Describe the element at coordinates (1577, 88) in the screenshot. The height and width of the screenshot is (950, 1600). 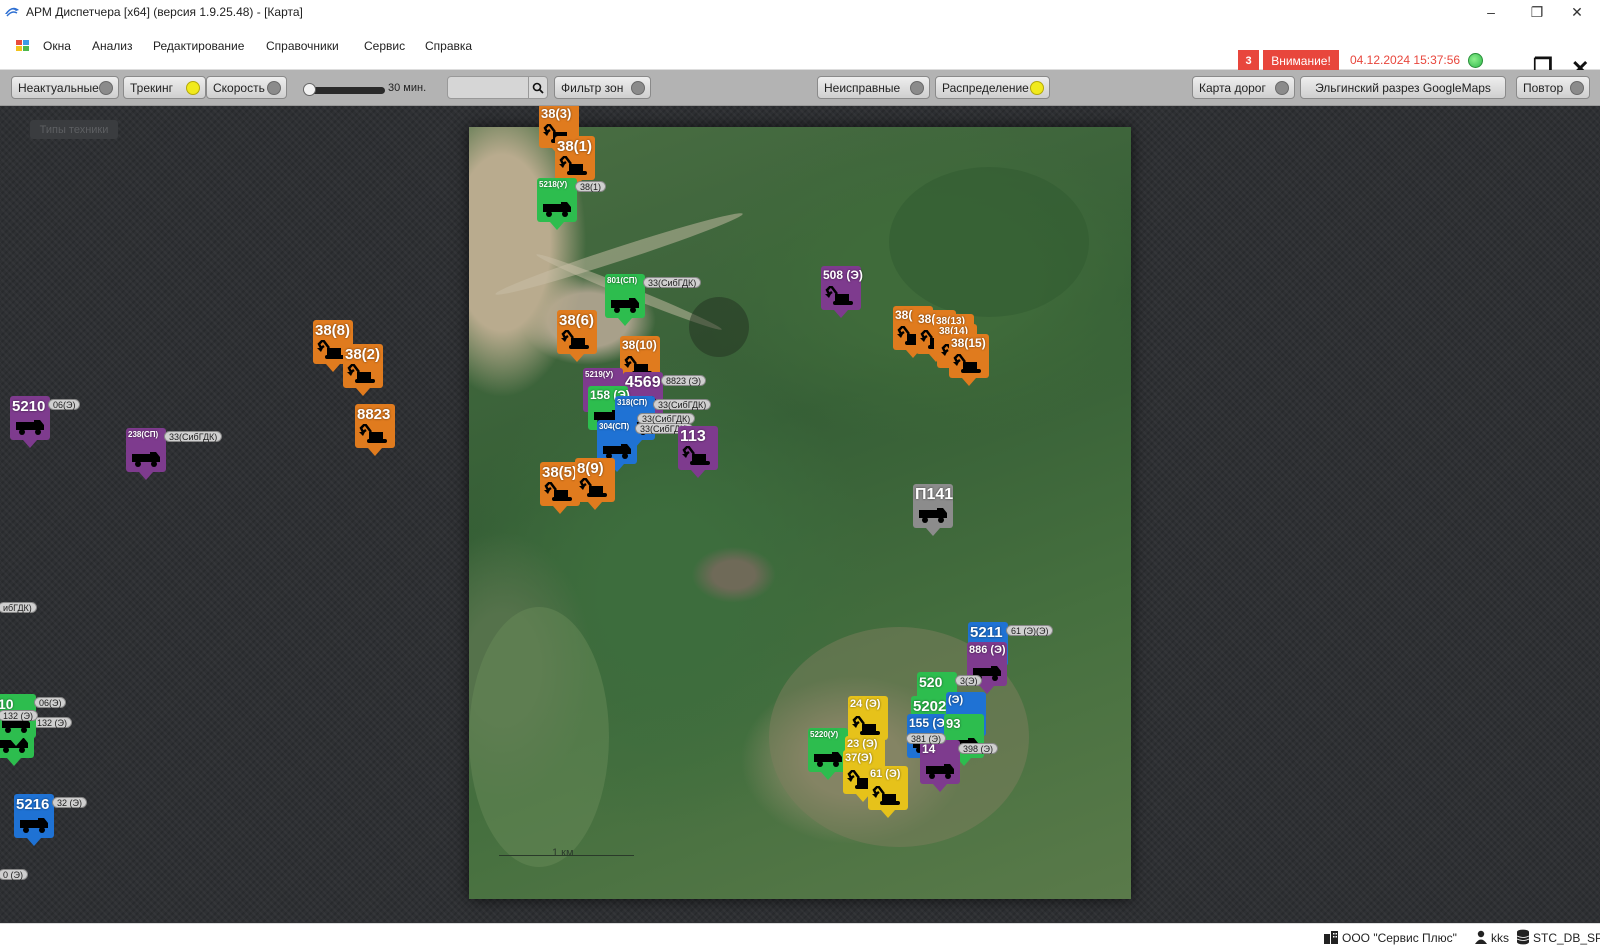
I see `repeat-indicator-icon` at that location.